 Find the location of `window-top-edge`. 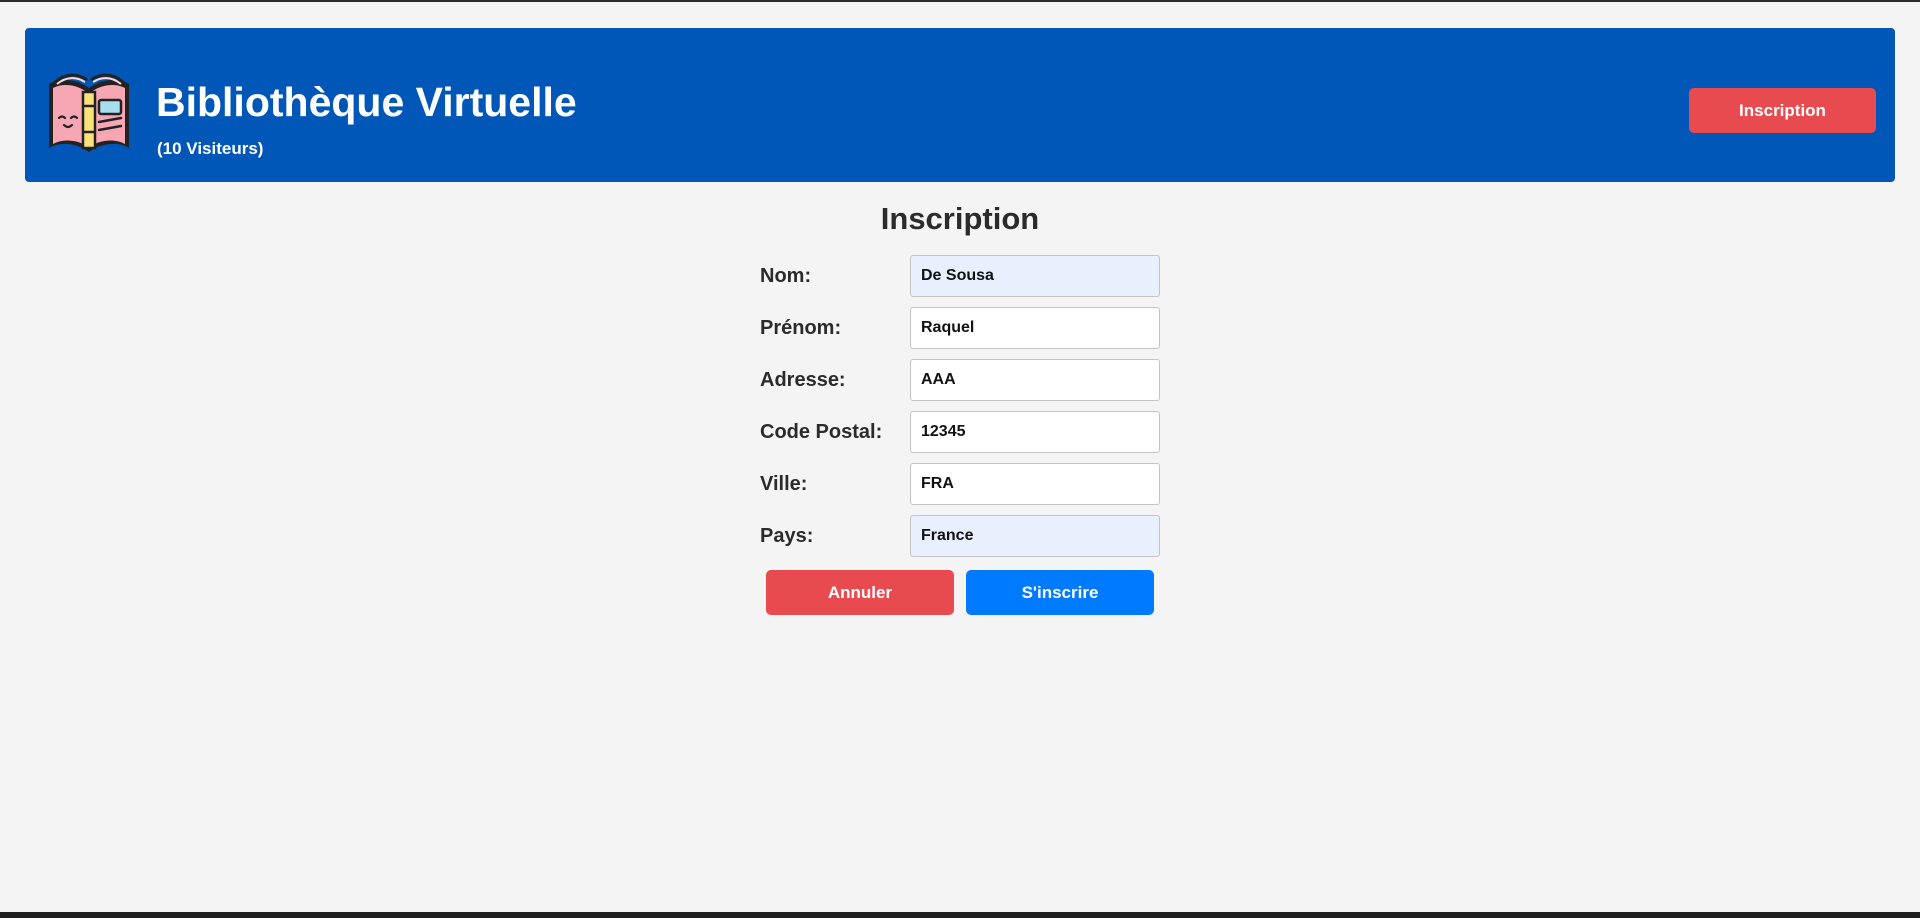

window-top-edge is located at coordinates (960, 1).